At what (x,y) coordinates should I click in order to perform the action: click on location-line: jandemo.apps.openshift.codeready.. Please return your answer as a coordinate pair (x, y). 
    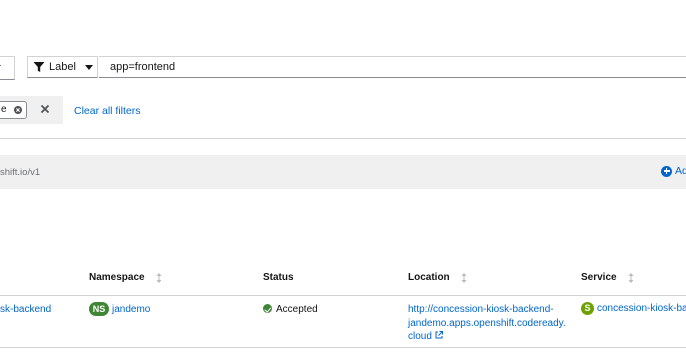
    Looking at the image, I should click on (487, 324).